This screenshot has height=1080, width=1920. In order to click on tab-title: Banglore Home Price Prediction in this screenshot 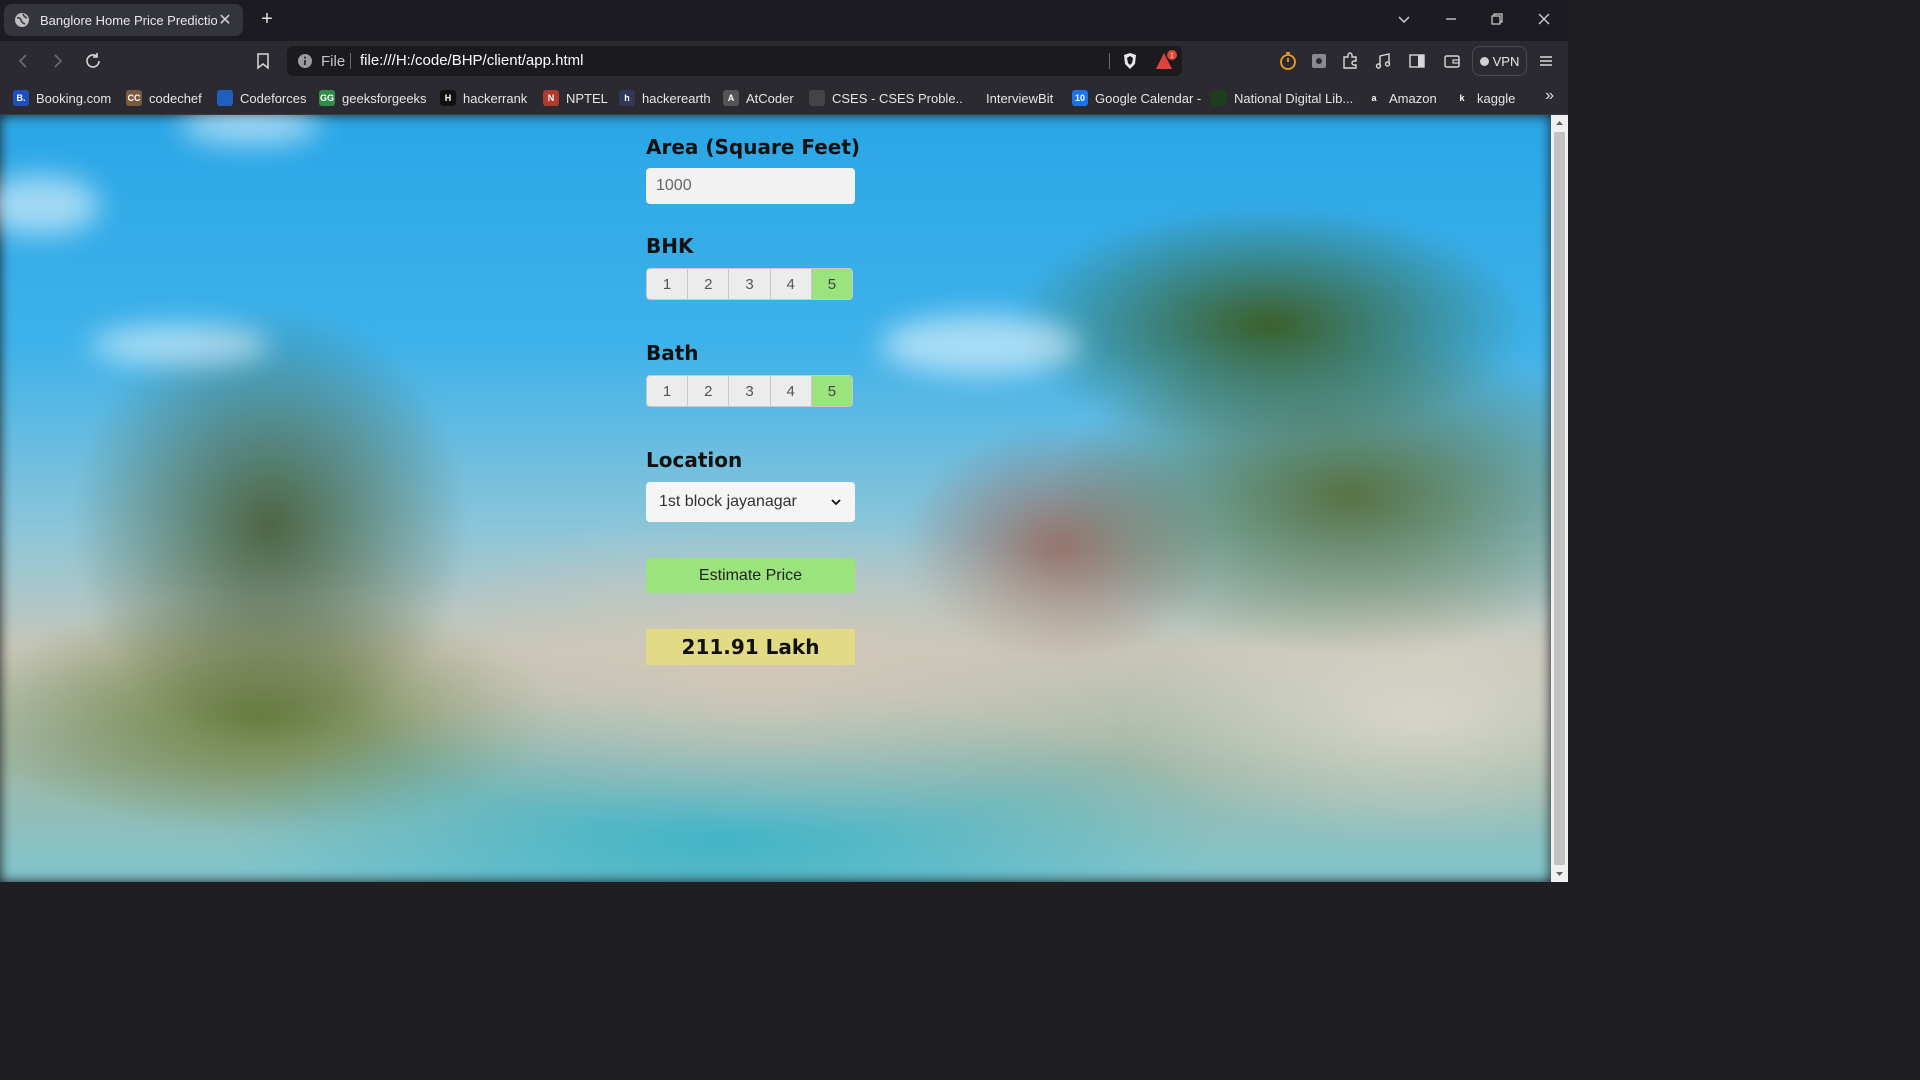, I will do `click(128, 20)`.